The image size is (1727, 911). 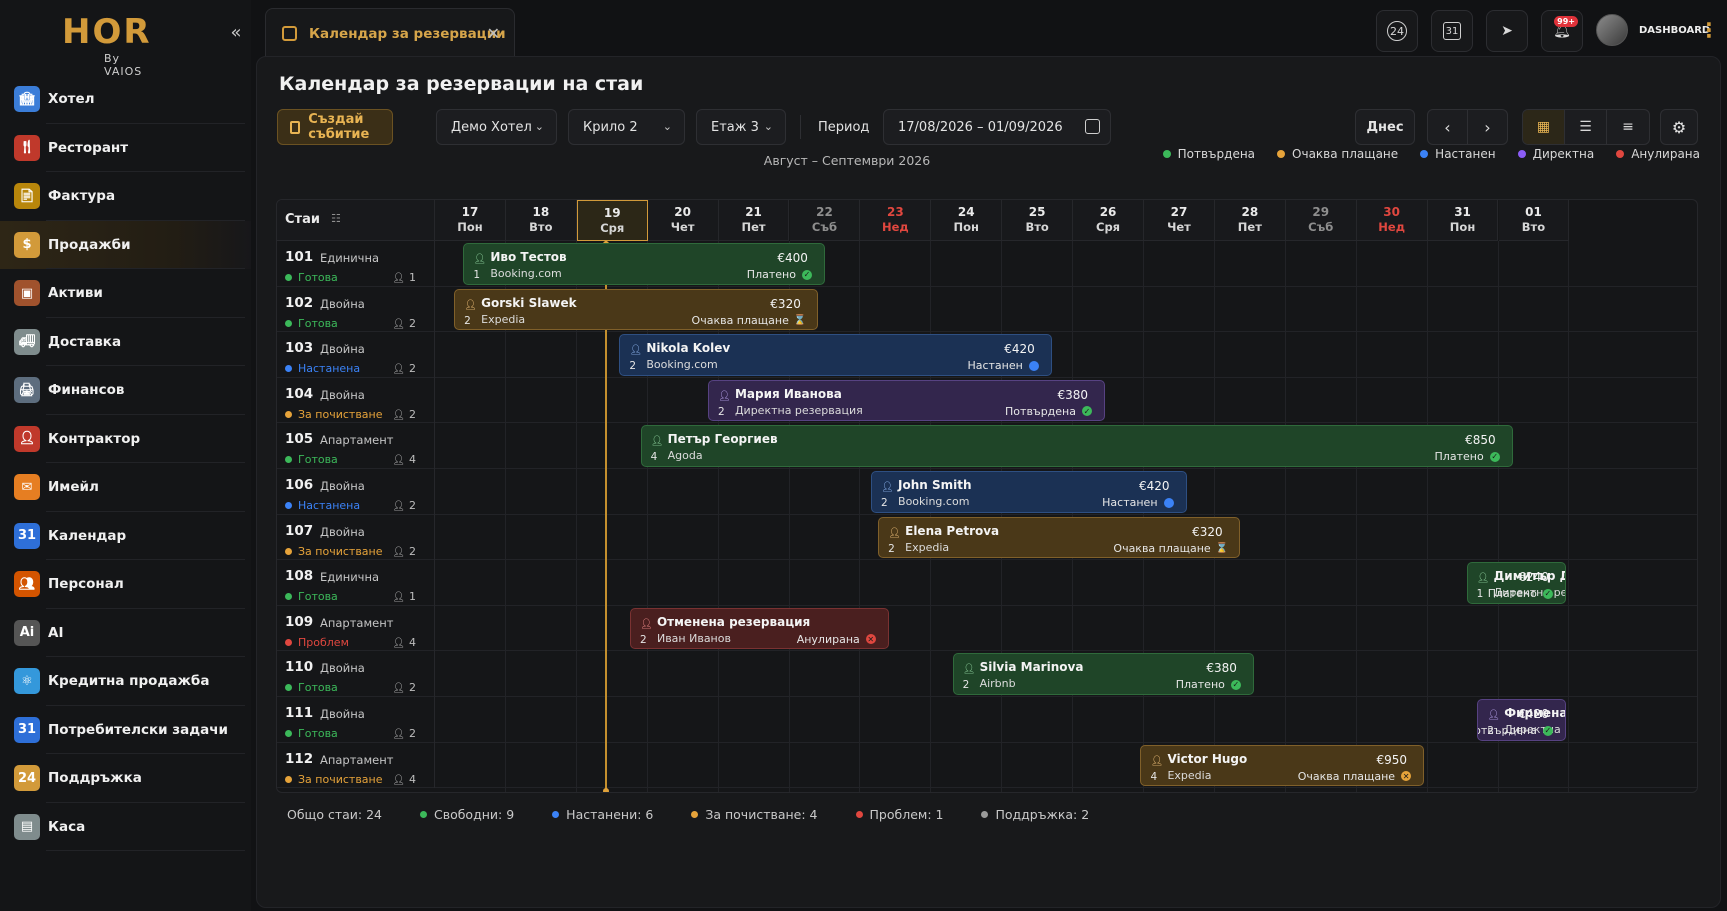 What do you see at coordinates (125, 778) in the screenshot?
I see `sidebar-item-support: 24 Поддръжка` at bounding box center [125, 778].